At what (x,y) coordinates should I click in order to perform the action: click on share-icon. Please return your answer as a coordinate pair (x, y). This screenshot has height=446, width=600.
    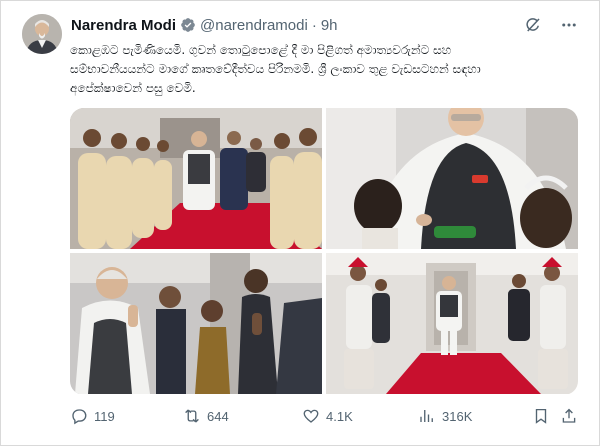
    Looking at the image, I should click on (569, 416).